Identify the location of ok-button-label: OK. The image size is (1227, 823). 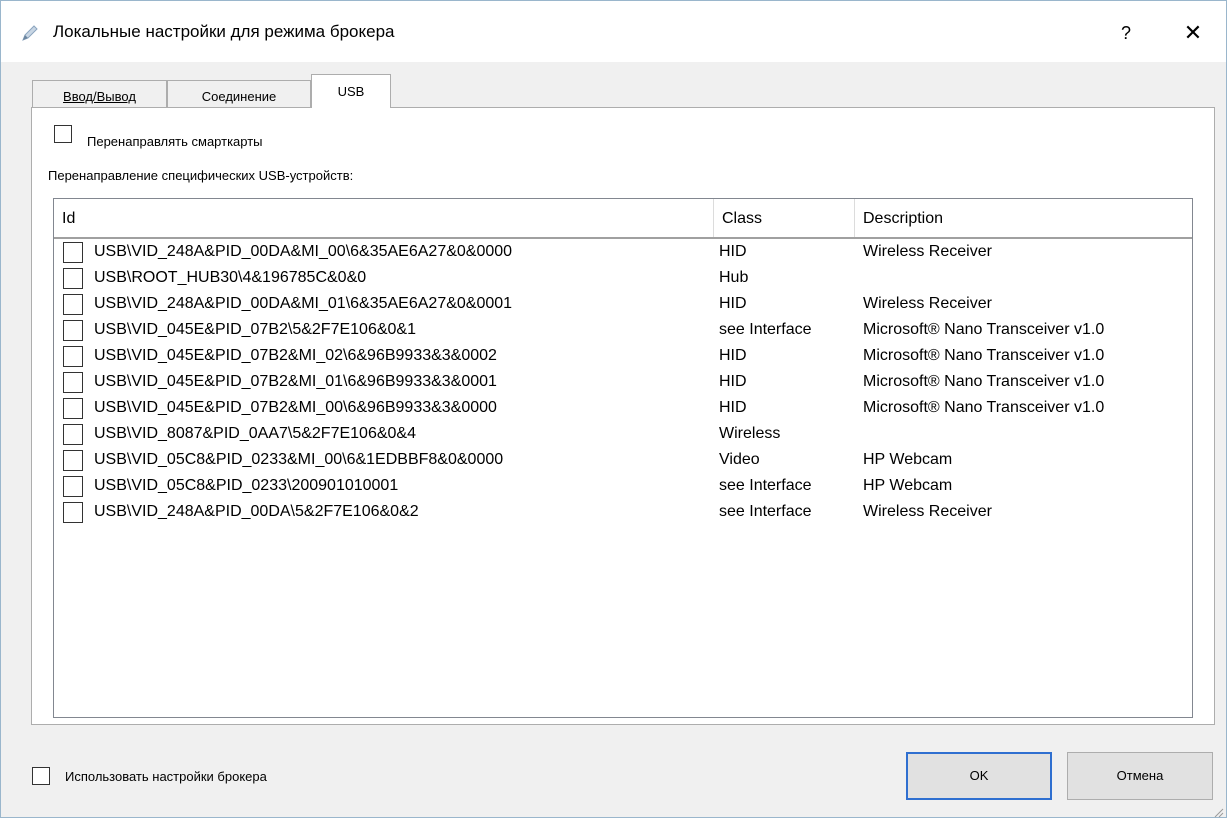
(979, 775).